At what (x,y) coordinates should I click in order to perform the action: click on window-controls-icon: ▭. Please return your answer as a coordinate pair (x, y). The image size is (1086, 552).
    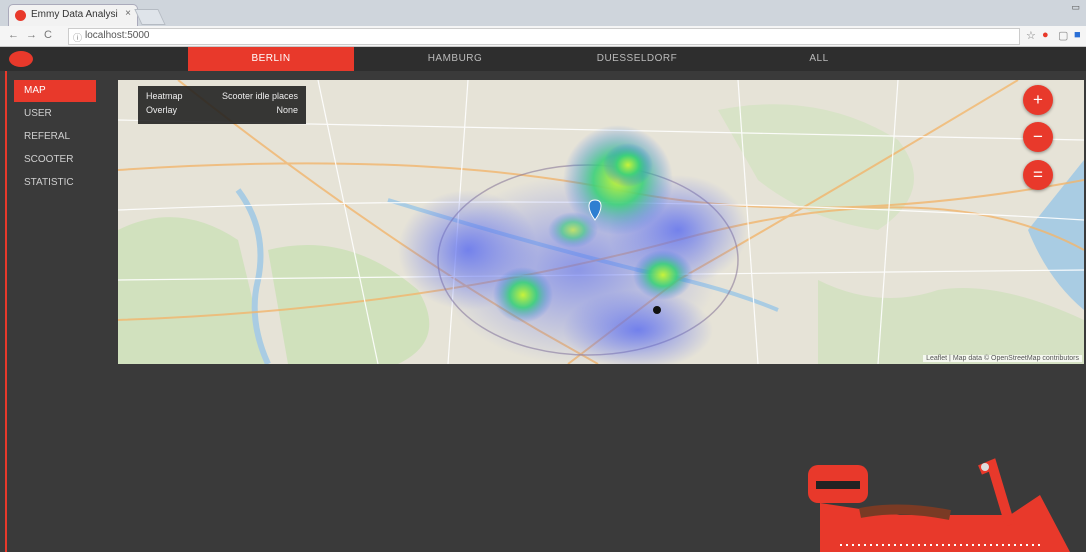
    Looking at the image, I should click on (1075, 7).